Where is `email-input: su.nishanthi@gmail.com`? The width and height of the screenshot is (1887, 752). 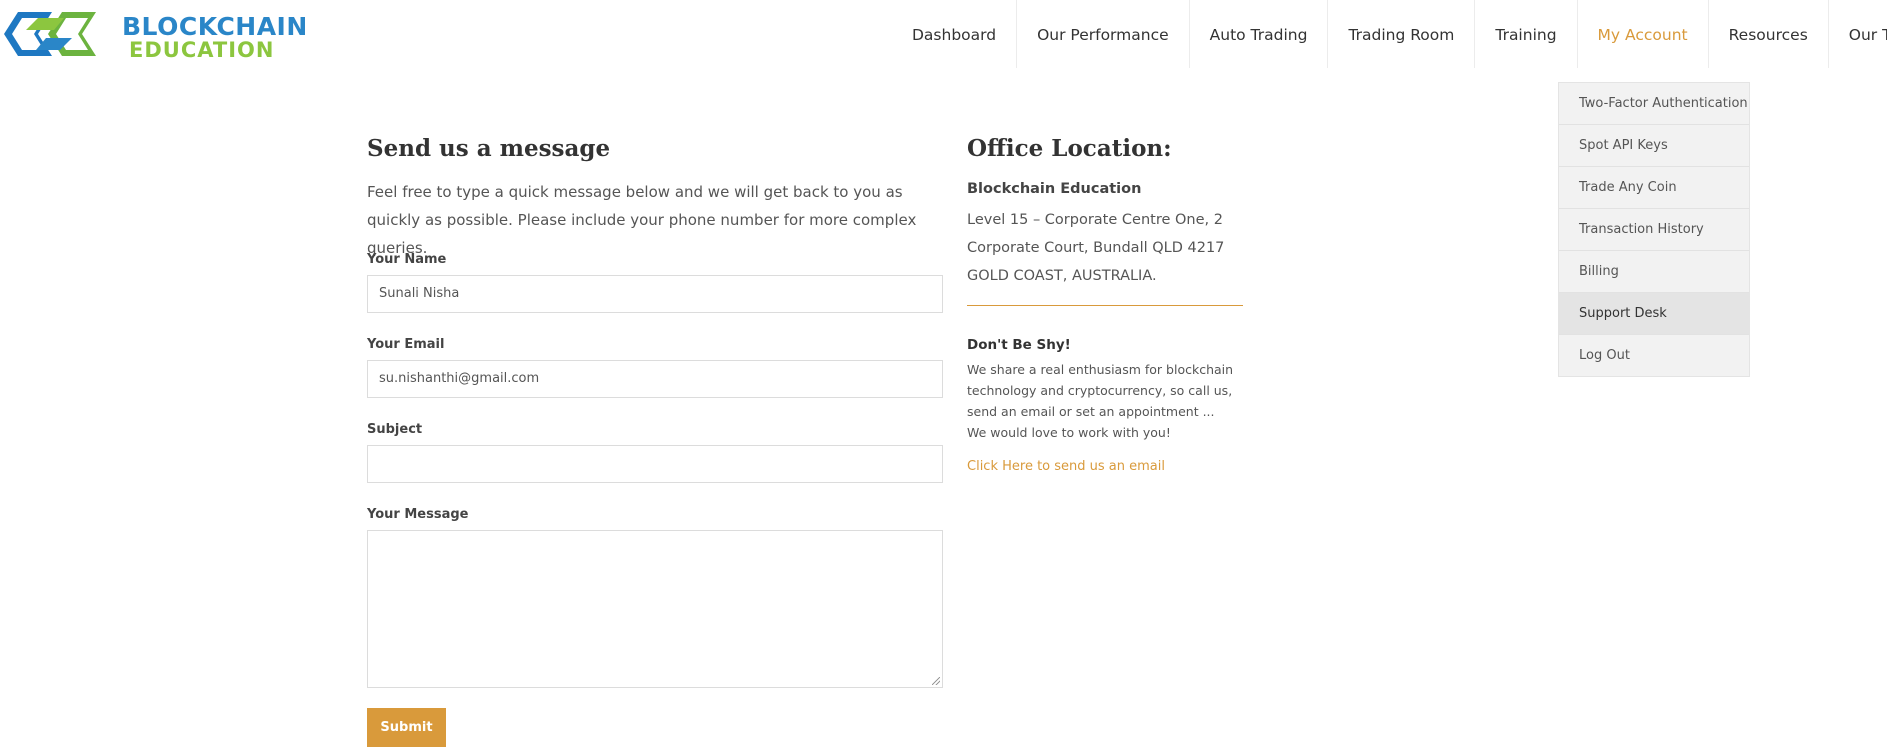
email-input: su.nishanthi@gmail.com is located at coordinates (655, 379).